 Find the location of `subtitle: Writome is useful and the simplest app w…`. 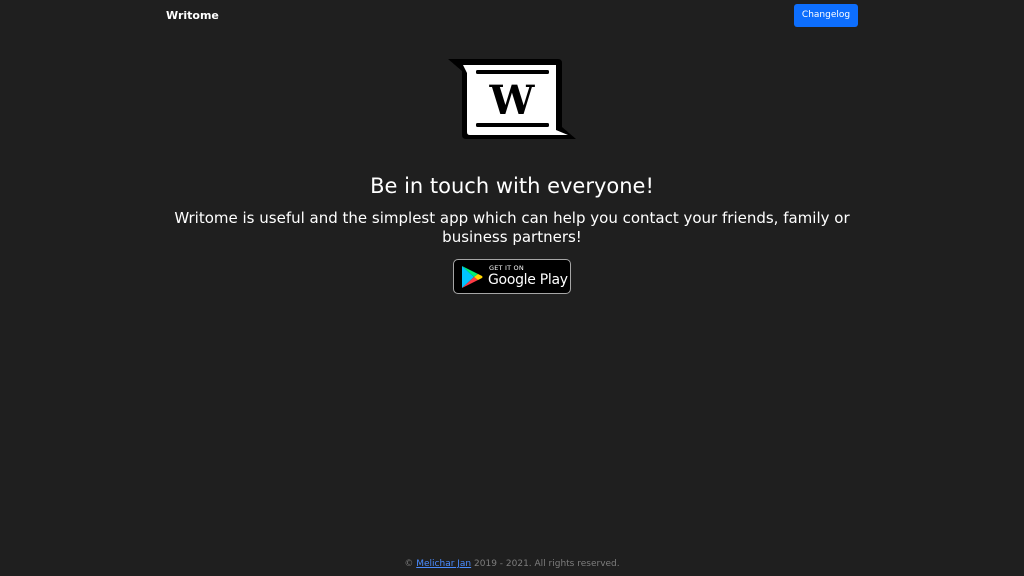

subtitle: Writome is useful and the simplest app w… is located at coordinates (512, 227).